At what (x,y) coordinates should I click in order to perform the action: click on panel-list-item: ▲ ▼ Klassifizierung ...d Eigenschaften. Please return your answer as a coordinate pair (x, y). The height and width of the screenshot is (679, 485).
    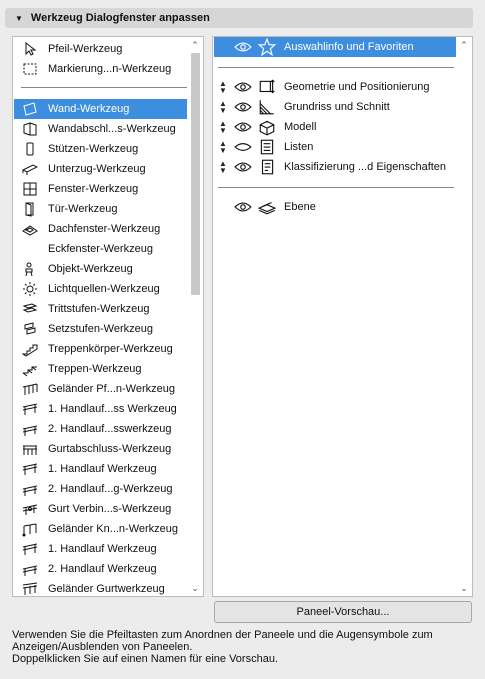
    Looking at the image, I should click on (335, 167).